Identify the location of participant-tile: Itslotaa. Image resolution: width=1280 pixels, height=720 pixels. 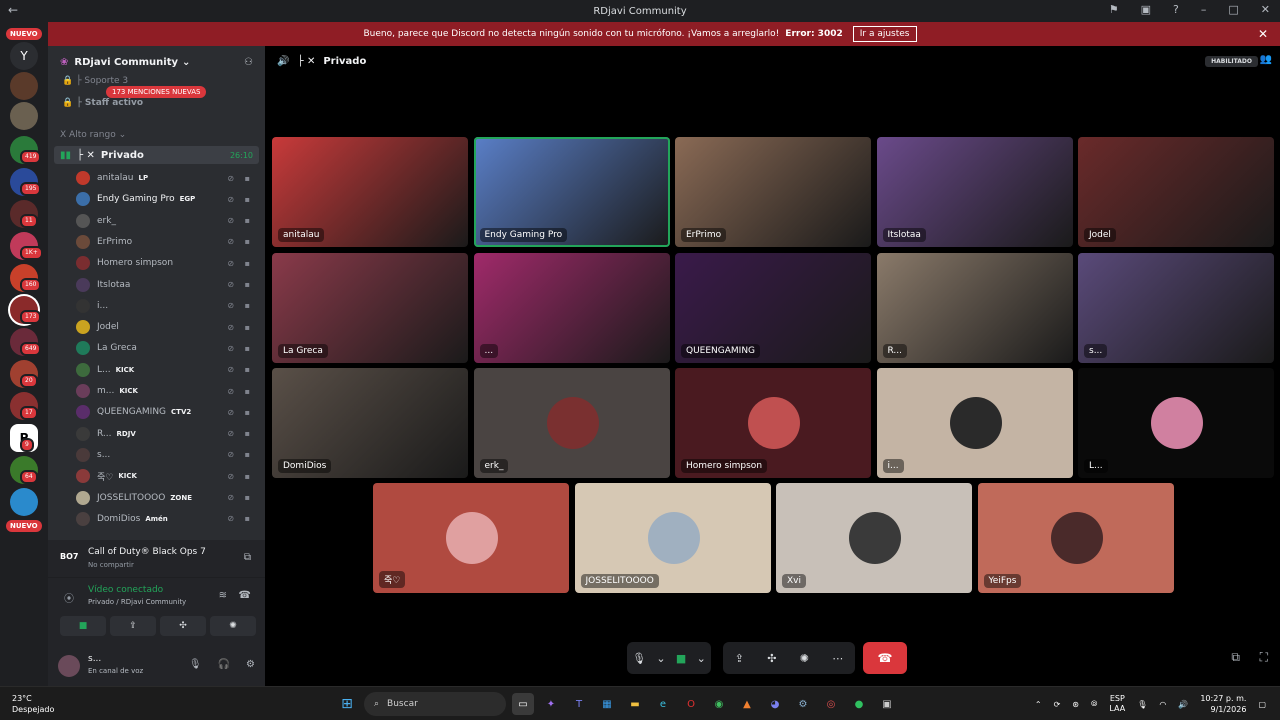
(974, 192).